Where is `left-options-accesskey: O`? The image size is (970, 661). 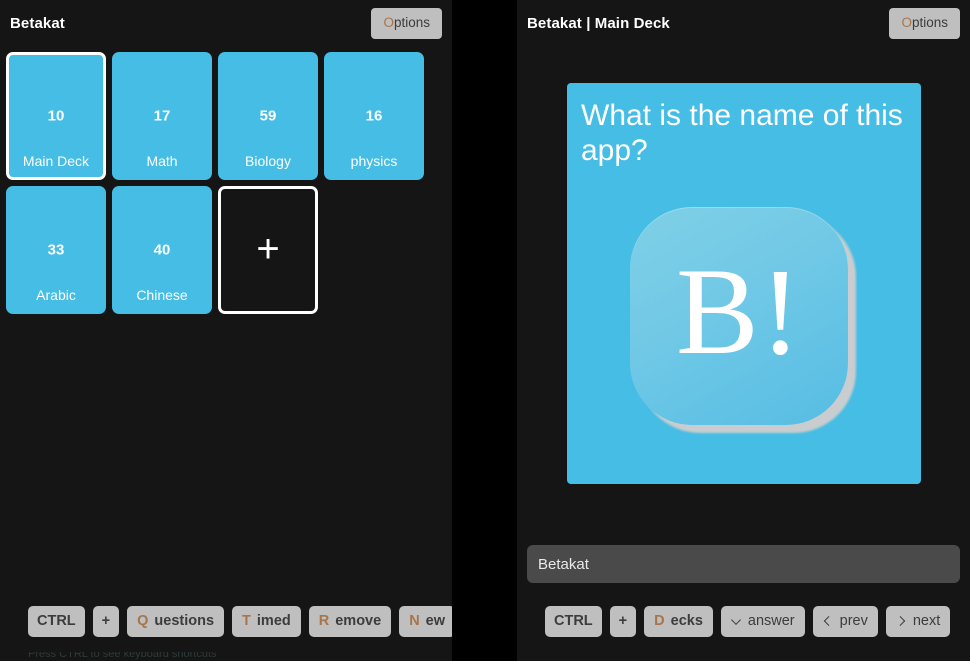 left-options-accesskey: O is located at coordinates (388, 22).